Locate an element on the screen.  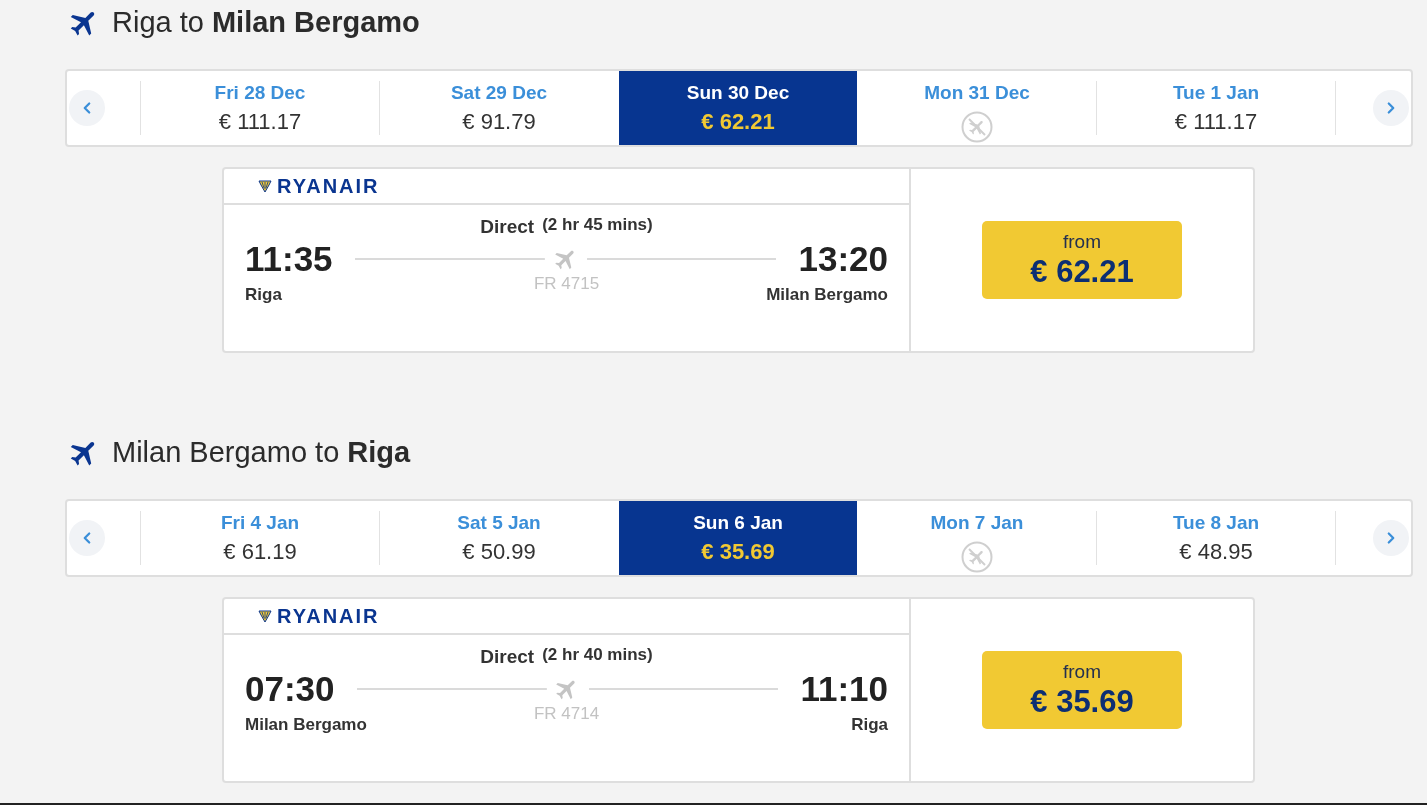
arrival-time: 11:10 is located at coordinates (844, 689).